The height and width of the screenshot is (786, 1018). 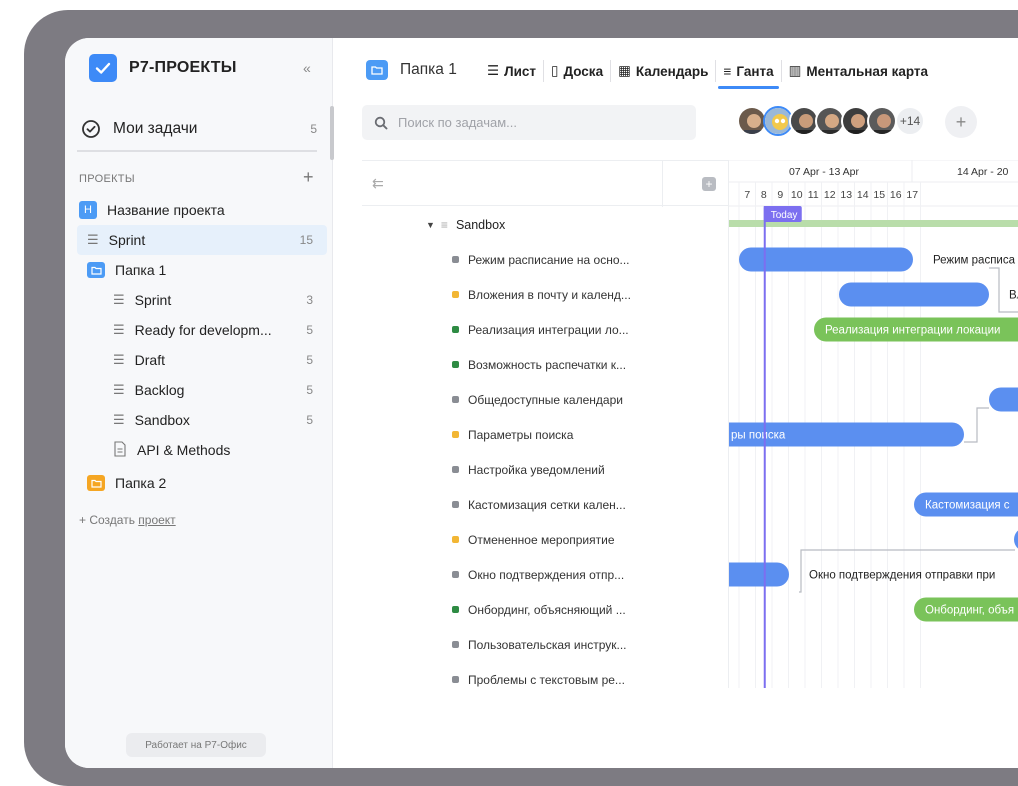 I want to click on week-label: 14 Apr - 20, so click(x=983, y=172).